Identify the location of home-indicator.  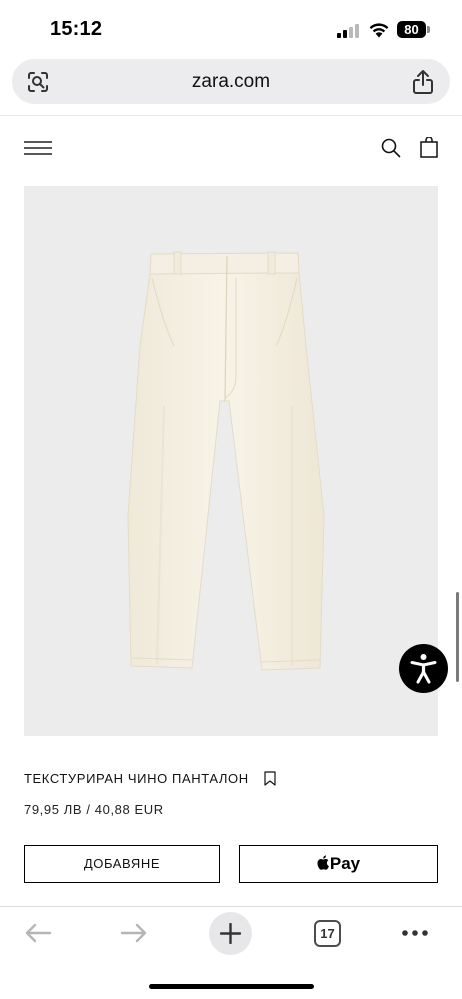
(231, 986).